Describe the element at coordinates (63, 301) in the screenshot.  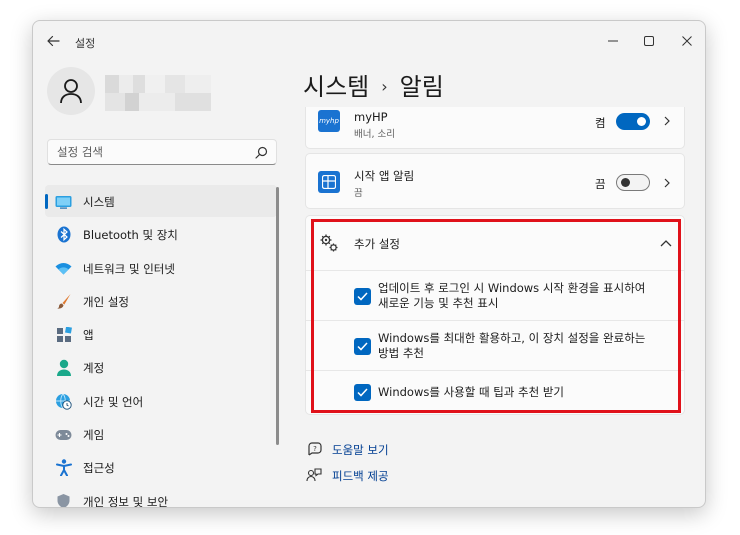
I see `brush-icon` at that location.